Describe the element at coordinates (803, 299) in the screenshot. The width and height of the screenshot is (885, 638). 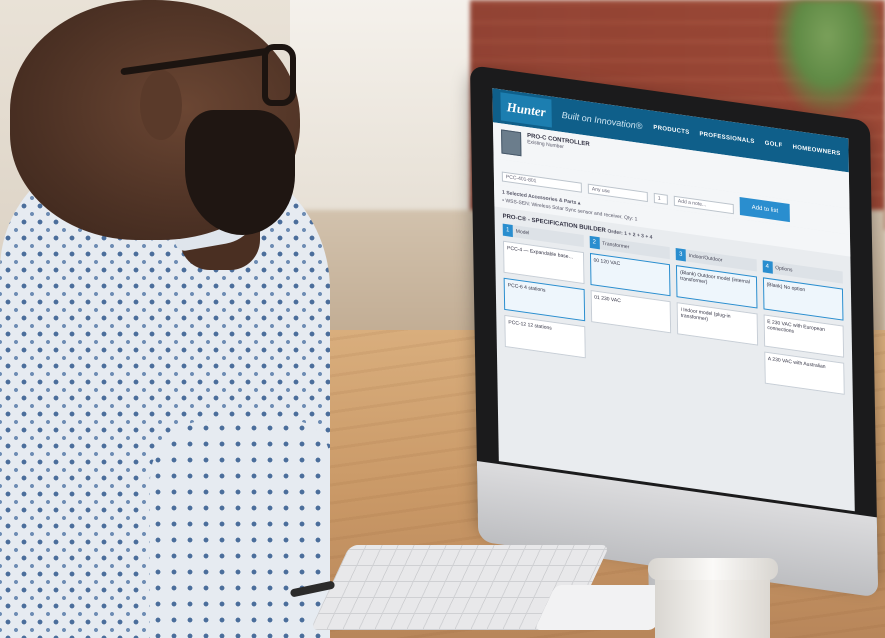
I see `option-card-selected: (Blank) No option` at that location.